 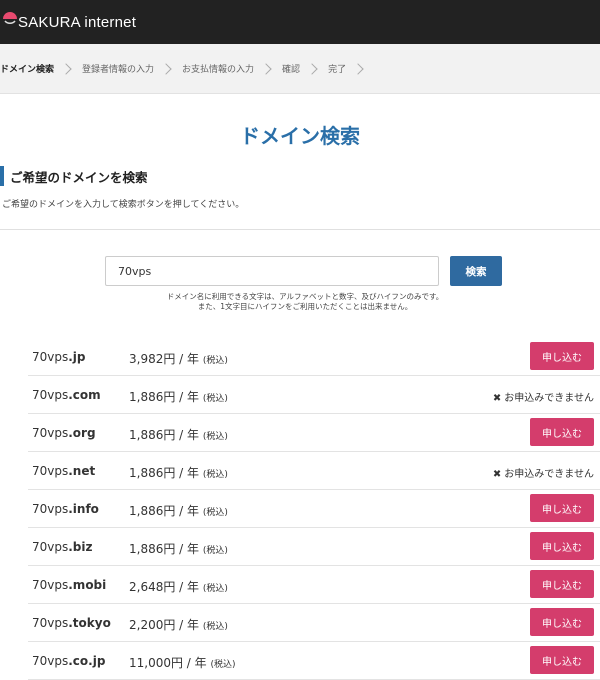 I want to click on domain-tld: .com, so click(x=84, y=395).